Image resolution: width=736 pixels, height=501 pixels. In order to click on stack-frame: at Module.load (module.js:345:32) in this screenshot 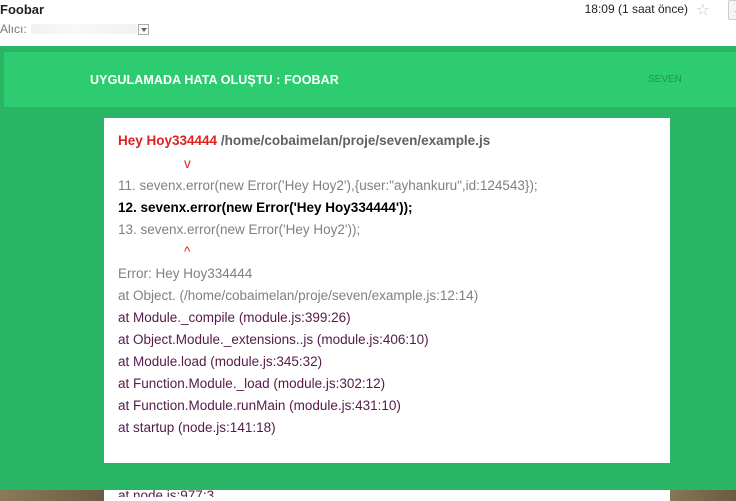, I will do `click(220, 361)`.